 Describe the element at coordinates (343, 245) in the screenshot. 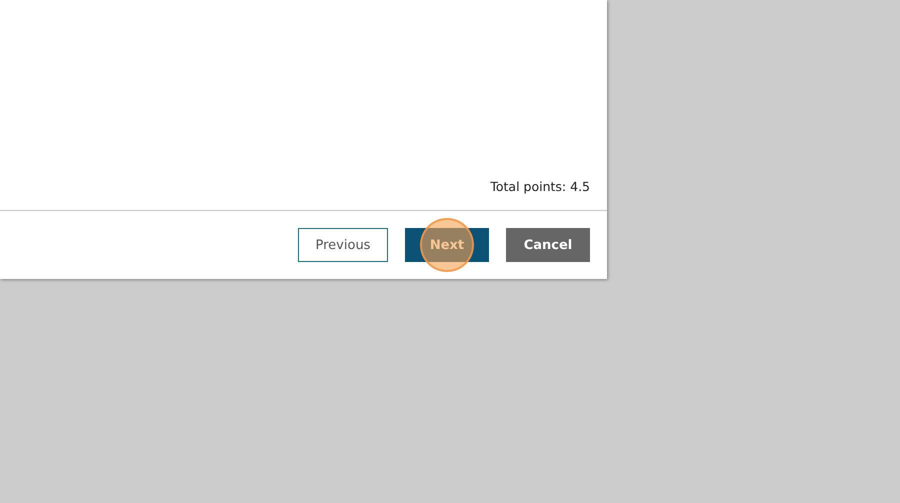

I see `dialog-button: Previous` at that location.